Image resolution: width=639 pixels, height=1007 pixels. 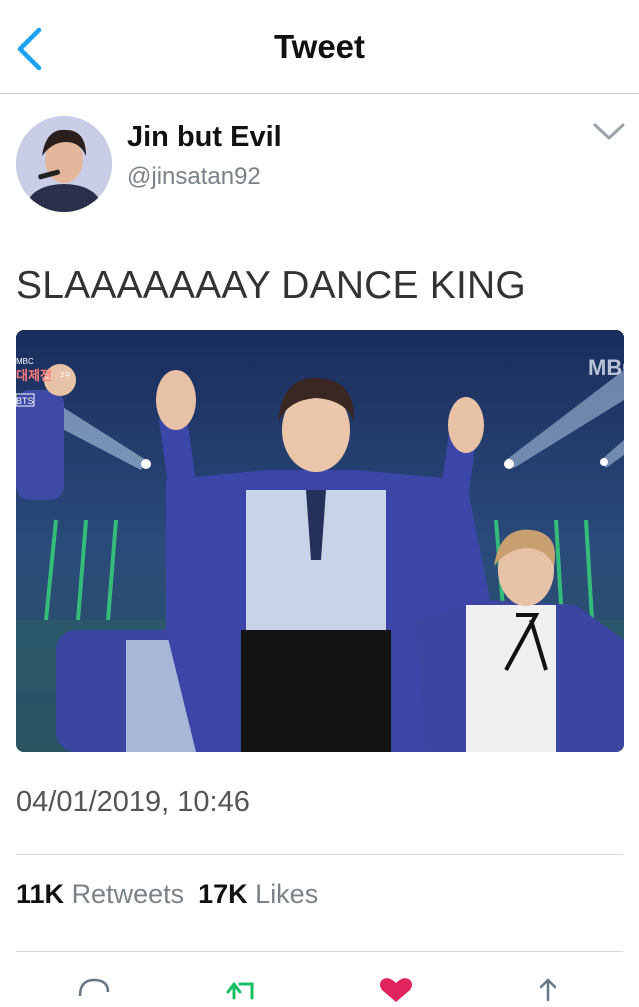 I want to click on page-title: Tweet, so click(x=319, y=46).